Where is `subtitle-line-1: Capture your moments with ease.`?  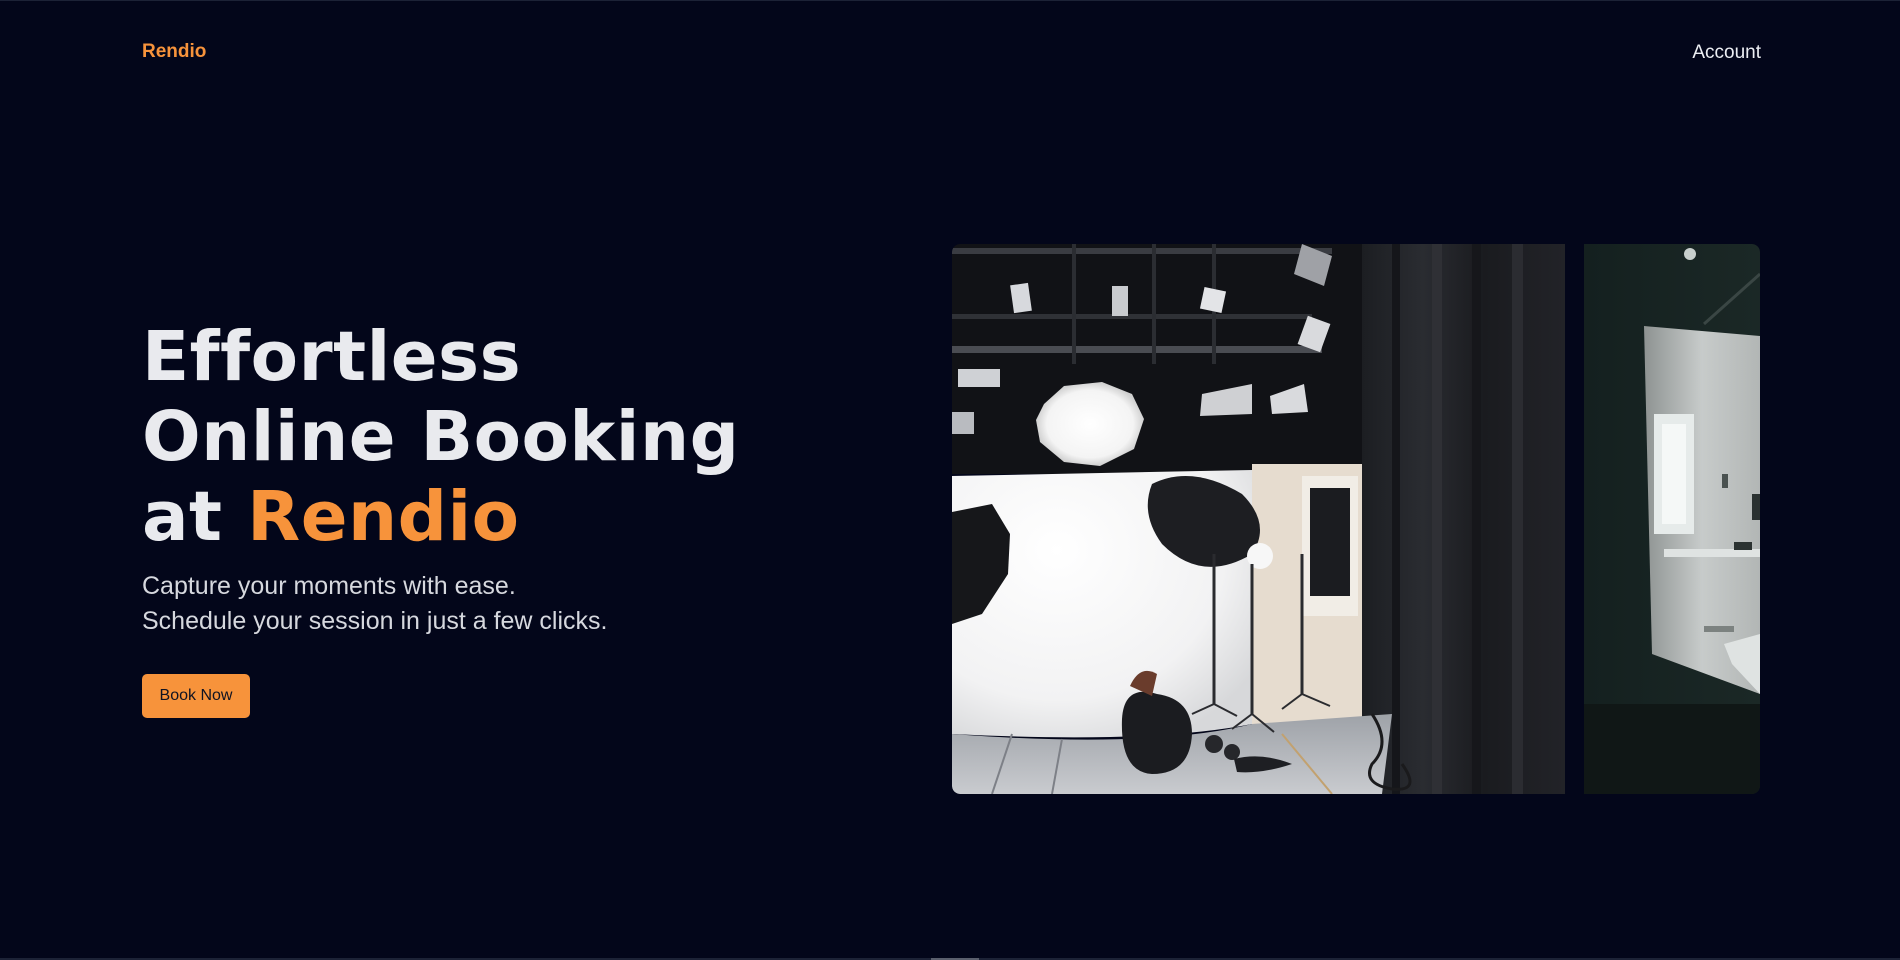 subtitle-line-1: Capture your moments with ease. is located at coordinates (329, 586).